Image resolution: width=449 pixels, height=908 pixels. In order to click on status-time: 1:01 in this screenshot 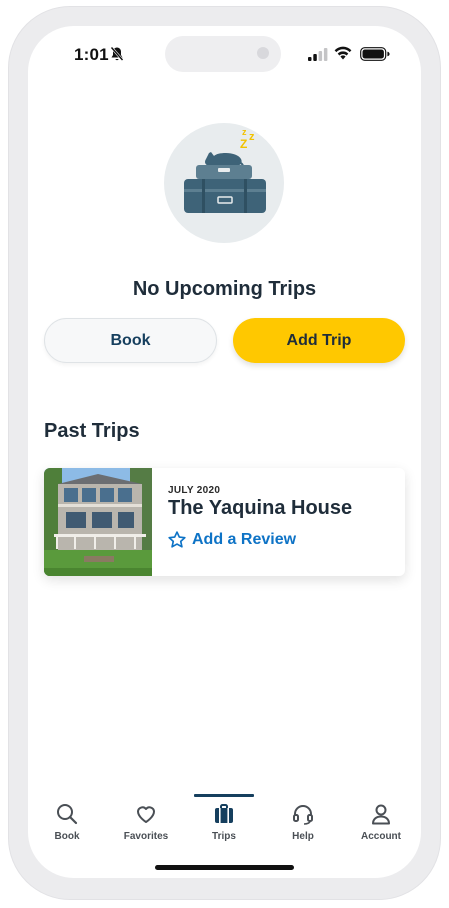, I will do `click(91, 54)`.